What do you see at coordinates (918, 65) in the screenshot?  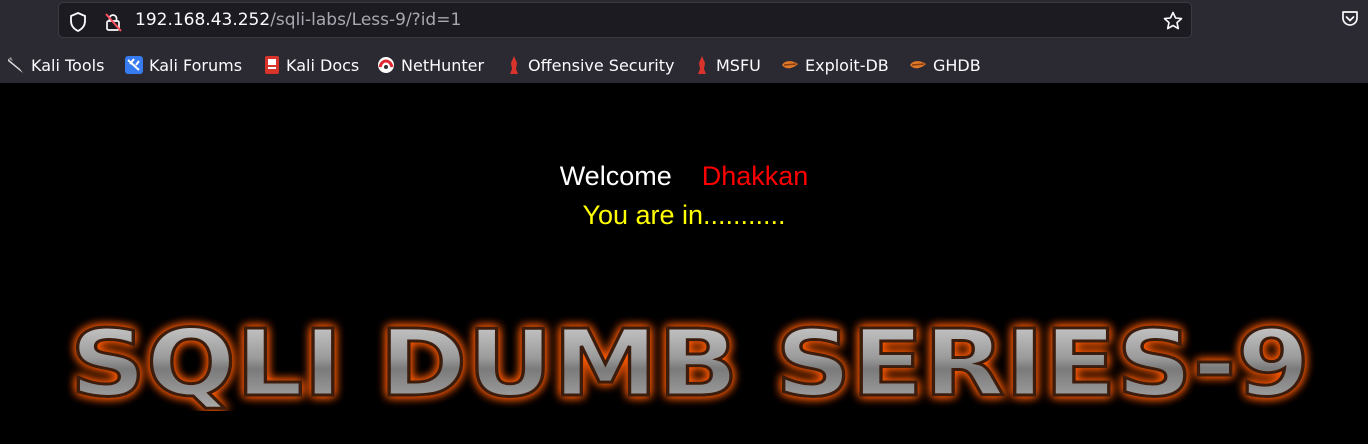 I see `ghdb-icon` at bounding box center [918, 65].